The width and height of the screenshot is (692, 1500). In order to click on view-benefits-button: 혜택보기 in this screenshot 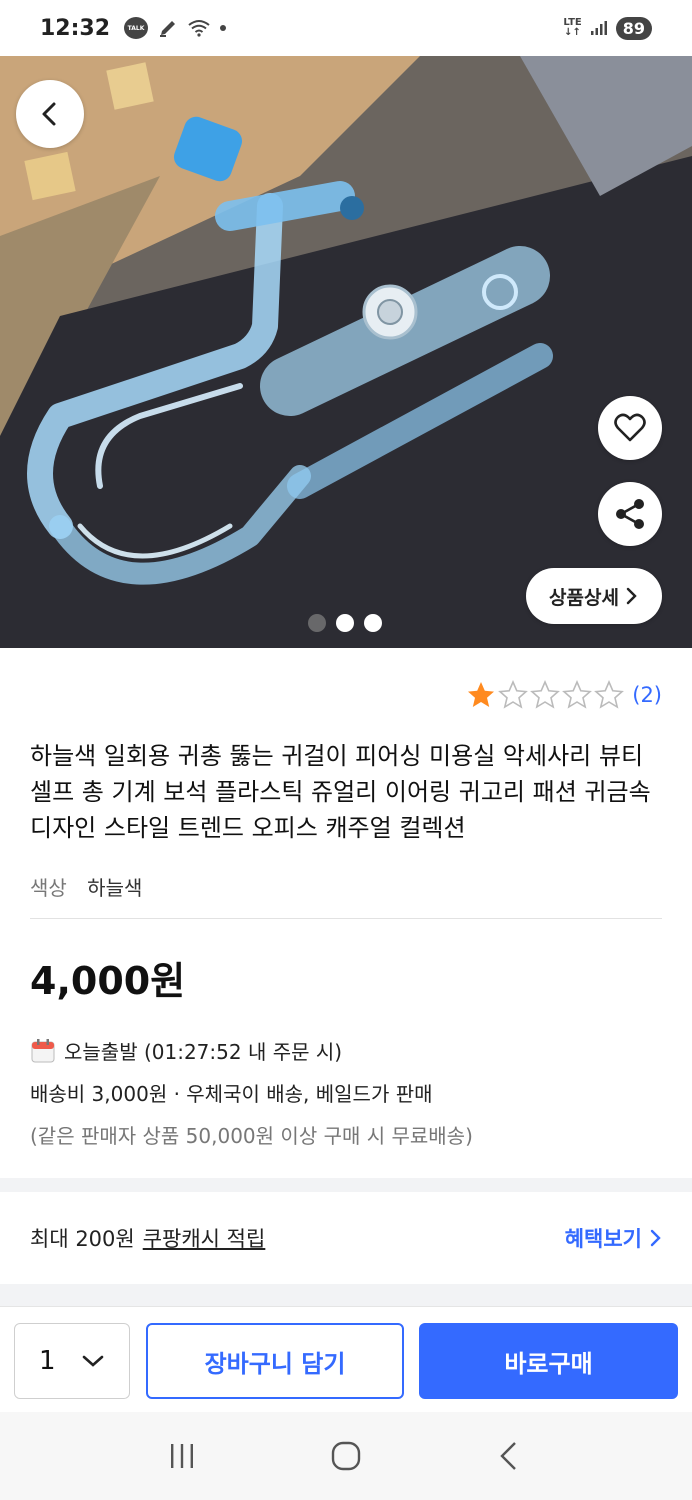, I will do `click(613, 1238)`.